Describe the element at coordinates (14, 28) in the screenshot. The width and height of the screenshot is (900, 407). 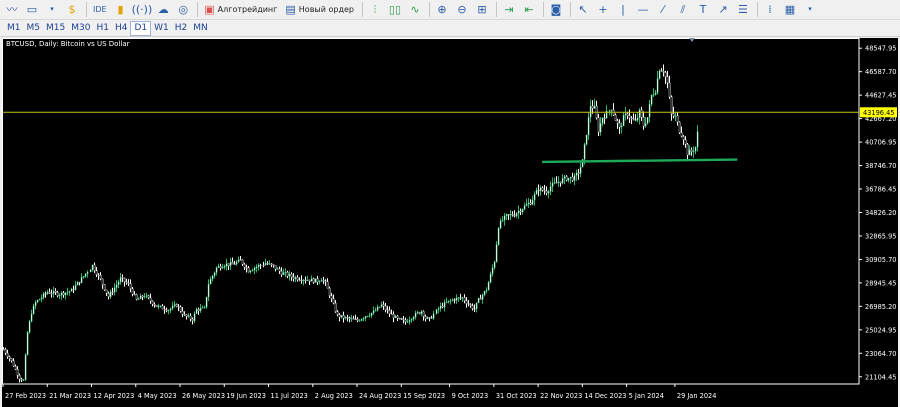
I see `timeframe-m1: M1` at that location.